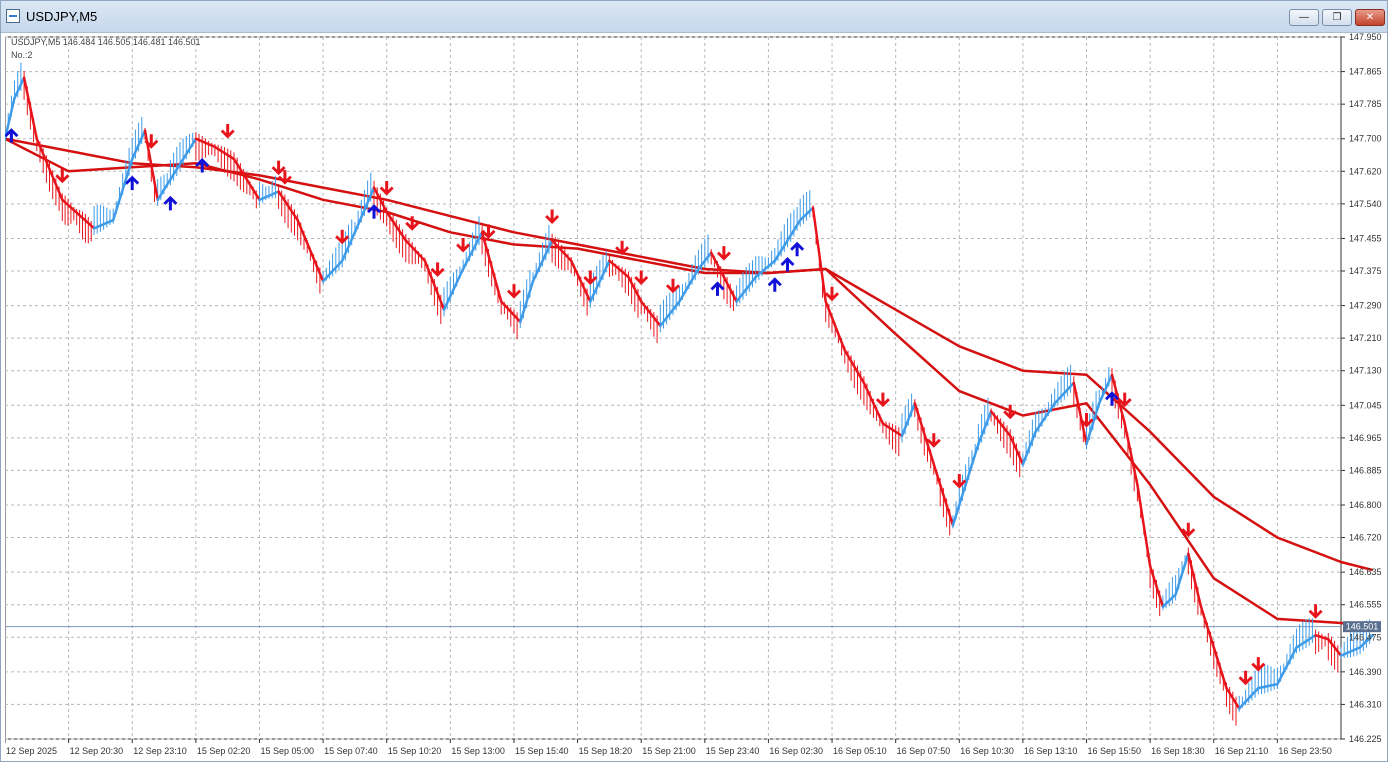 The height and width of the screenshot is (764, 1388). Describe the element at coordinates (1365, 204) in the screenshot. I see `y-tick-label: 147.540` at that location.